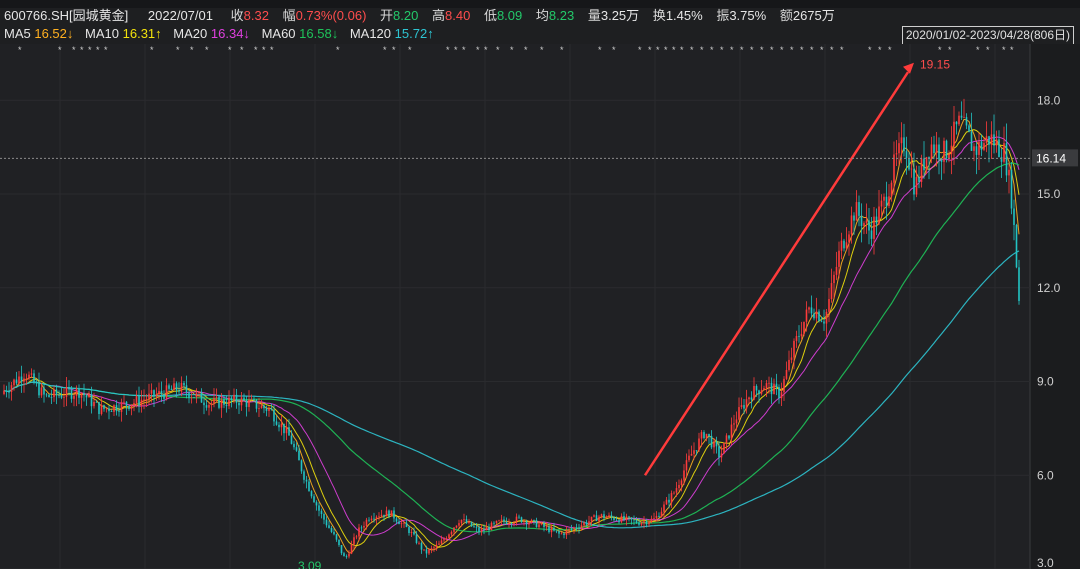 The height and width of the screenshot is (569, 1080). I want to click on event-star-35: *, so click(666, 50).